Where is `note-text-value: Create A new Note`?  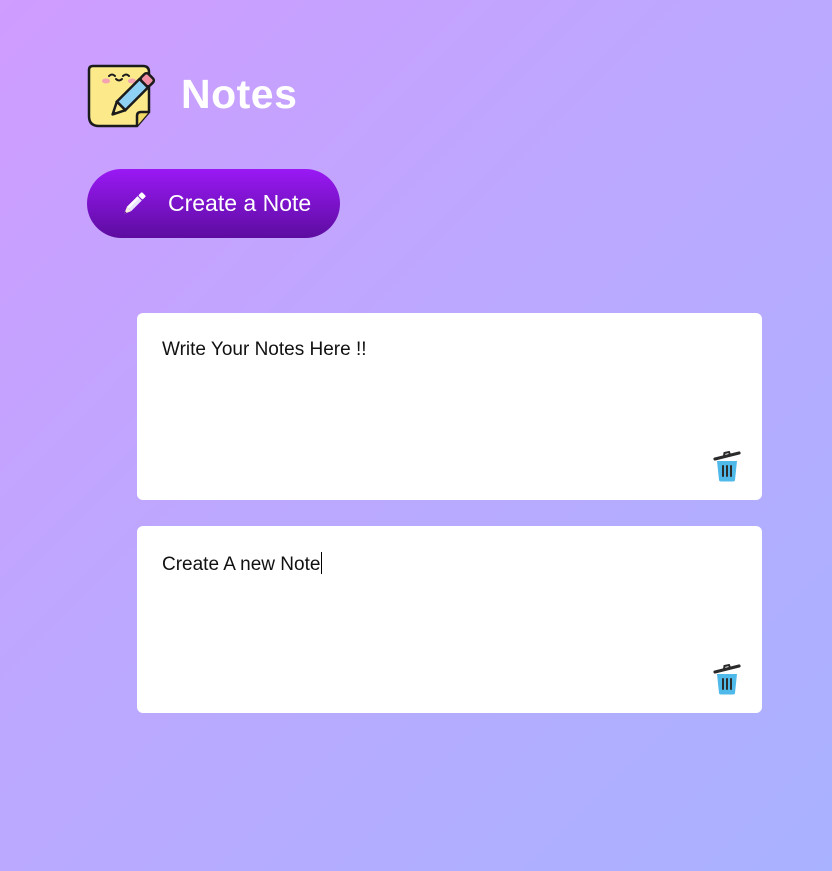 note-text-value: Create A new Note is located at coordinates (241, 564).